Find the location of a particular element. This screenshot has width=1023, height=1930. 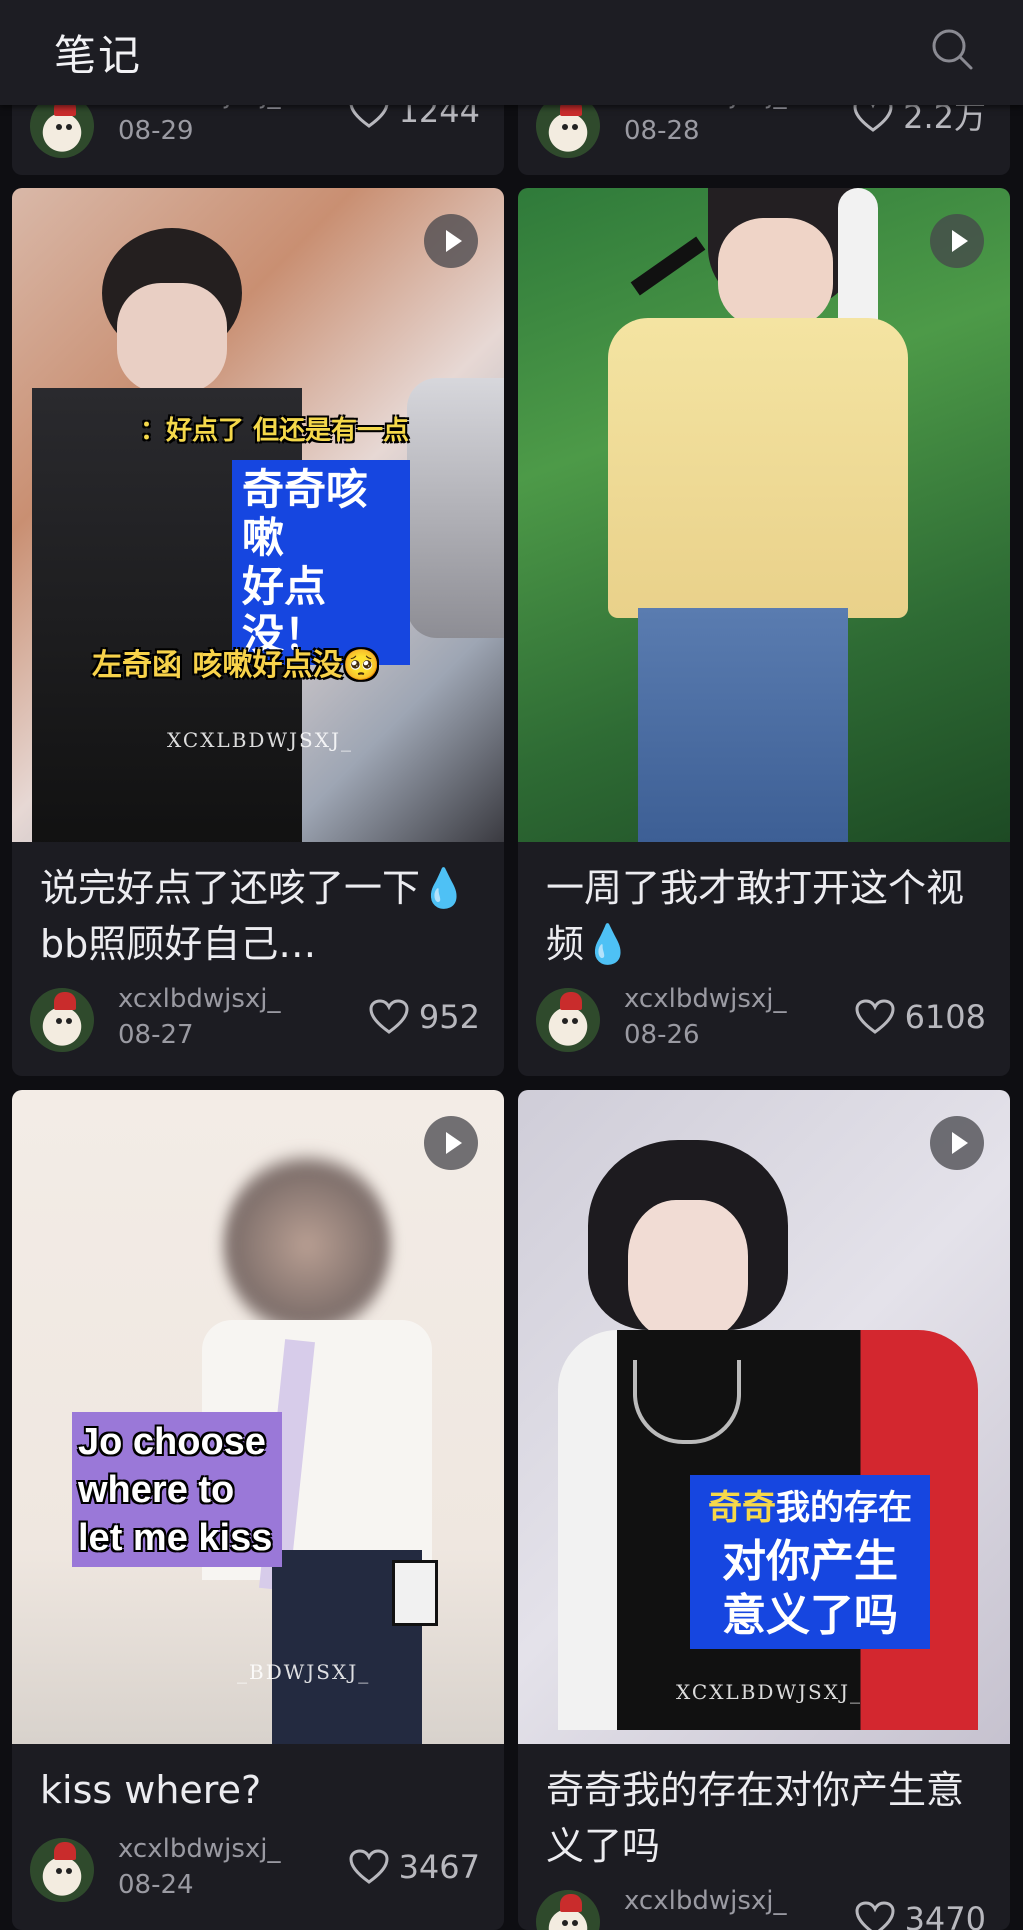

overlay-text: ：好点了 但还是有一点 is located at coordinates (275, 431).